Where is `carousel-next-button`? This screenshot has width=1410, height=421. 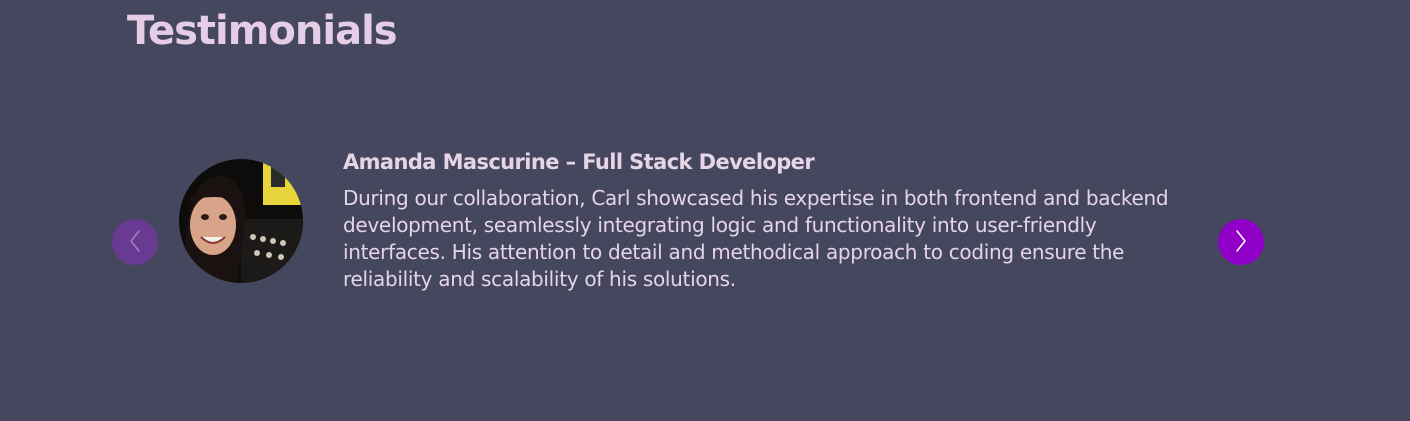 carousel-next-button is located at coordinates (1241, 242).